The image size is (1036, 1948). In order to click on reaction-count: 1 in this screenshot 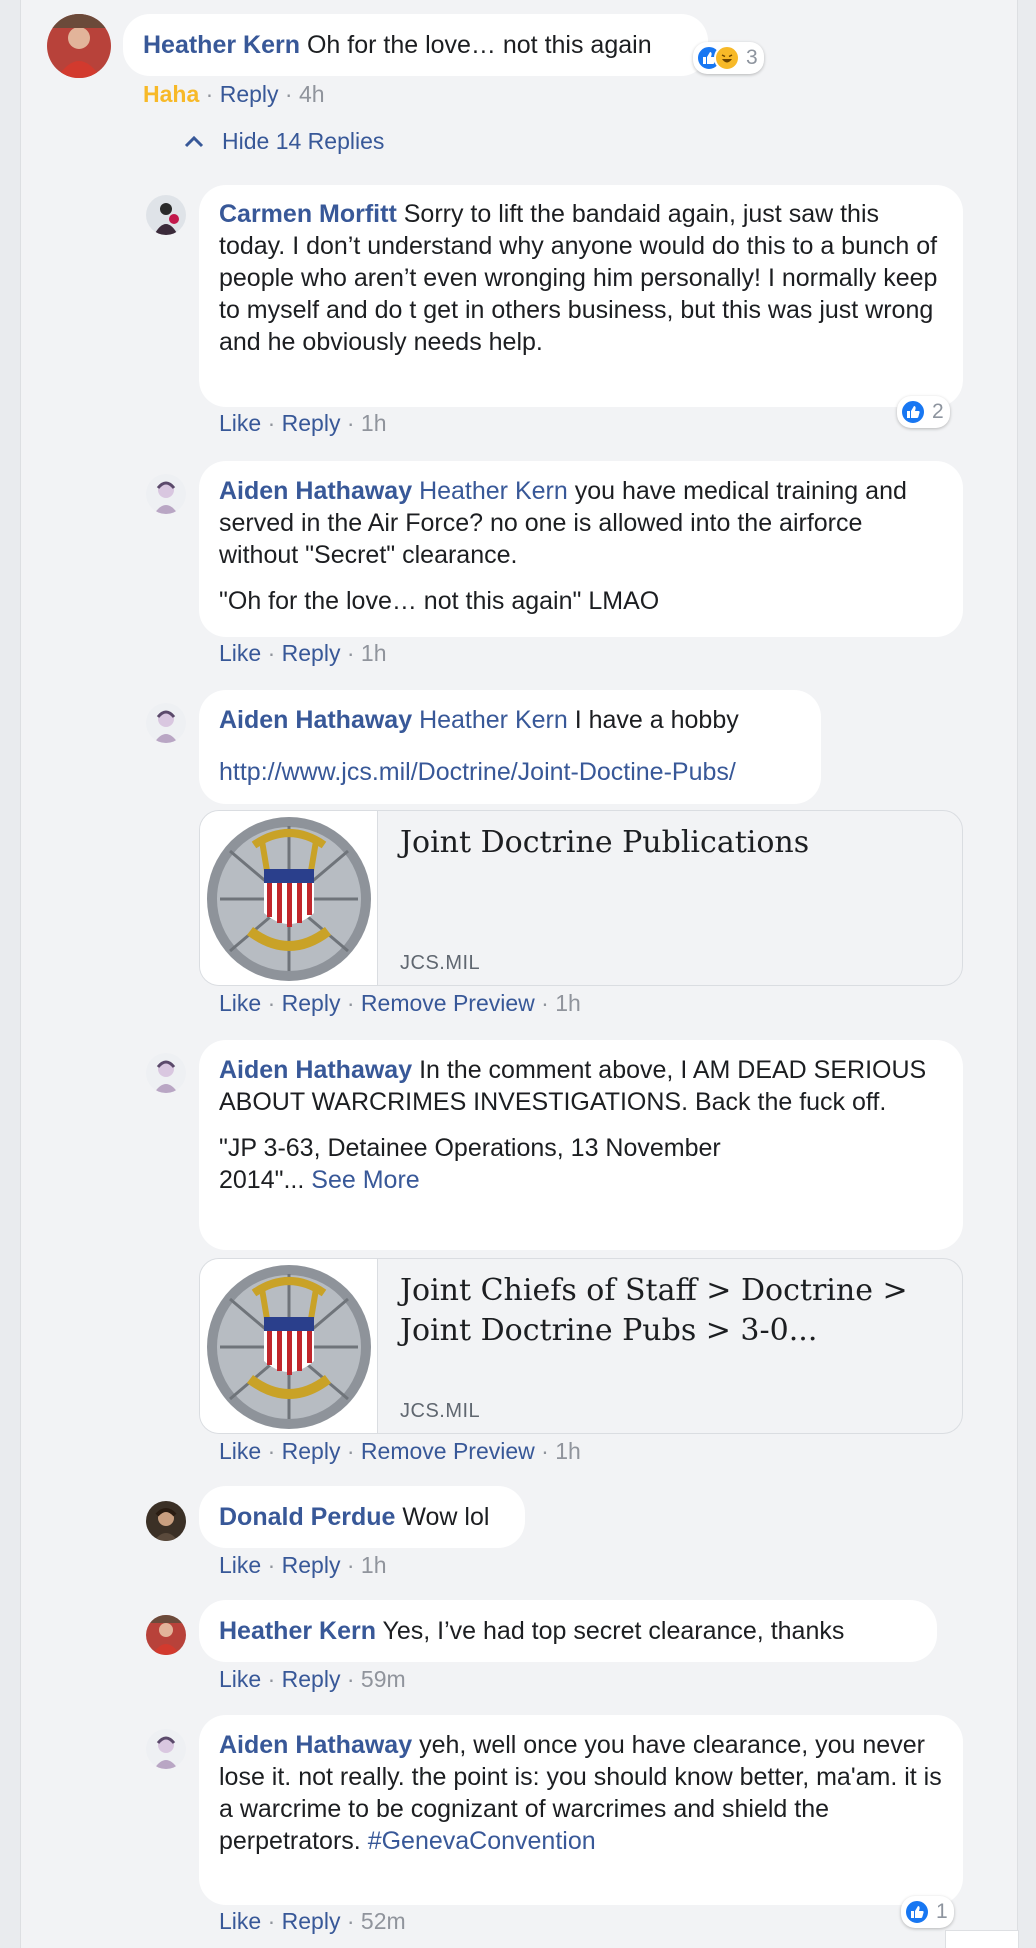, I will do `click(942, 1911)`.